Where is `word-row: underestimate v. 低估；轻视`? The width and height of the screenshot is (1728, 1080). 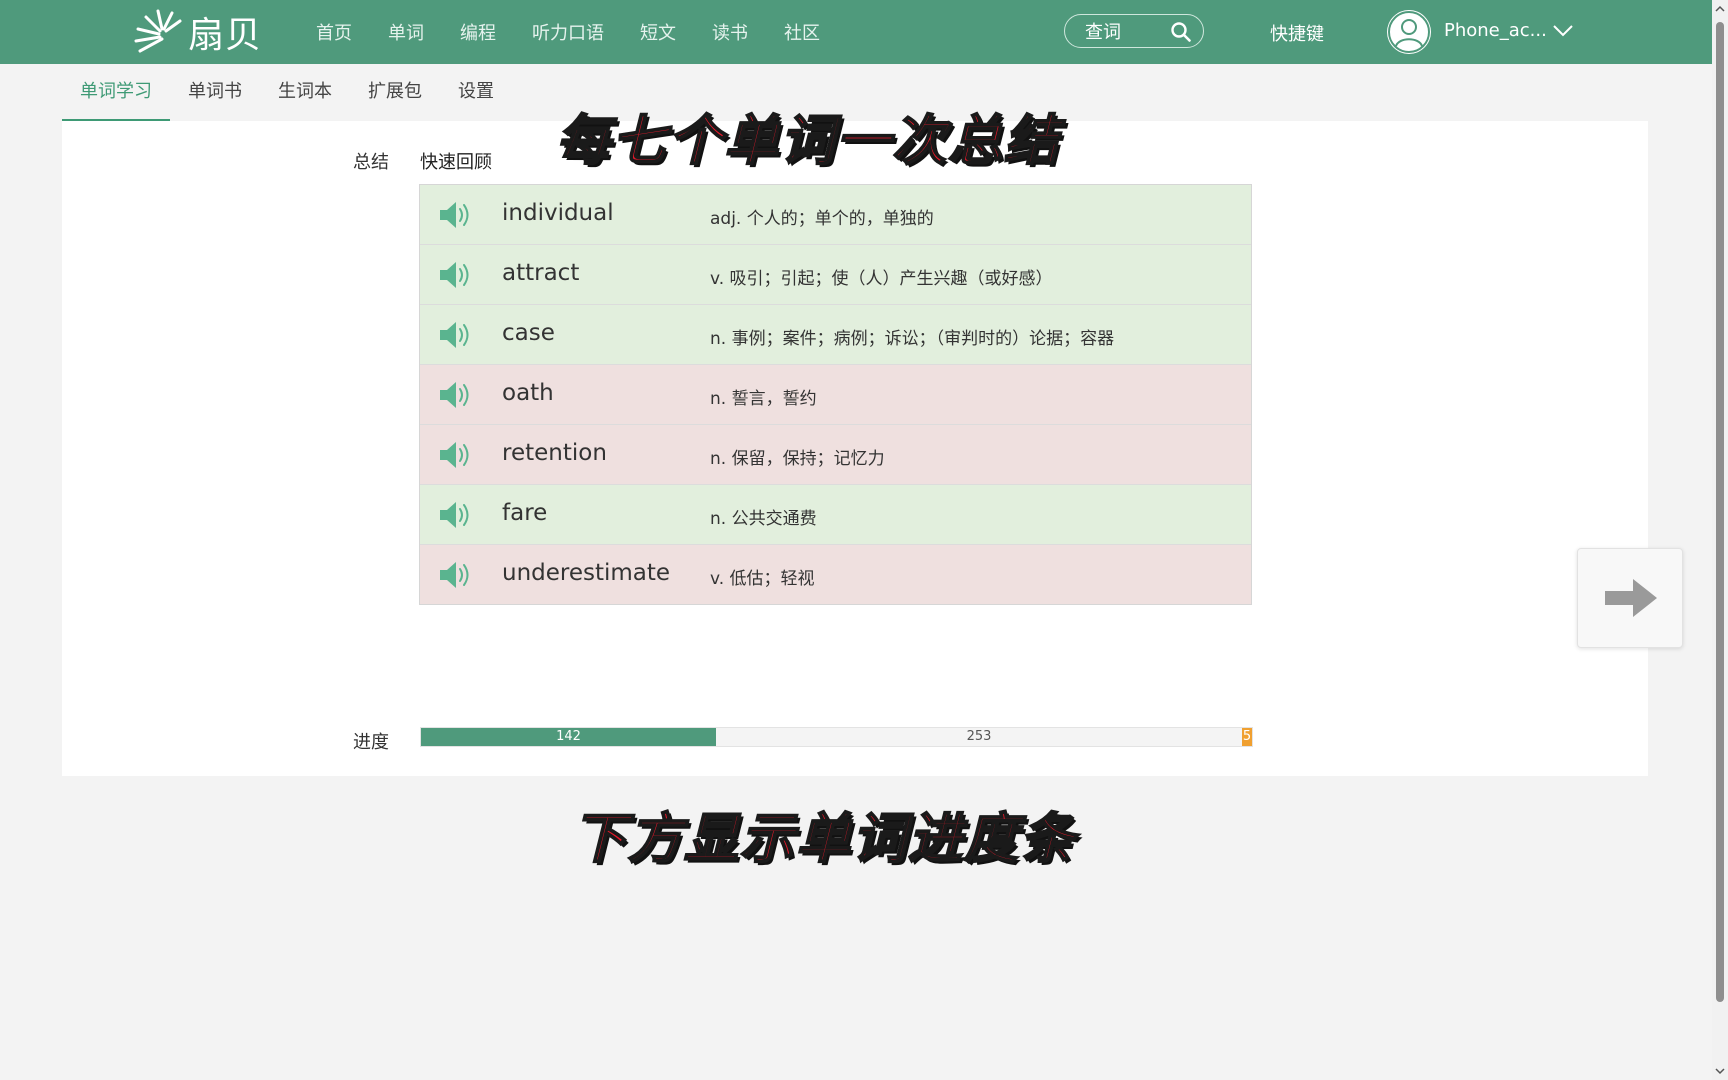 word-row: underestimate v. 低估；轻视 is located at coordinates (835, 574).